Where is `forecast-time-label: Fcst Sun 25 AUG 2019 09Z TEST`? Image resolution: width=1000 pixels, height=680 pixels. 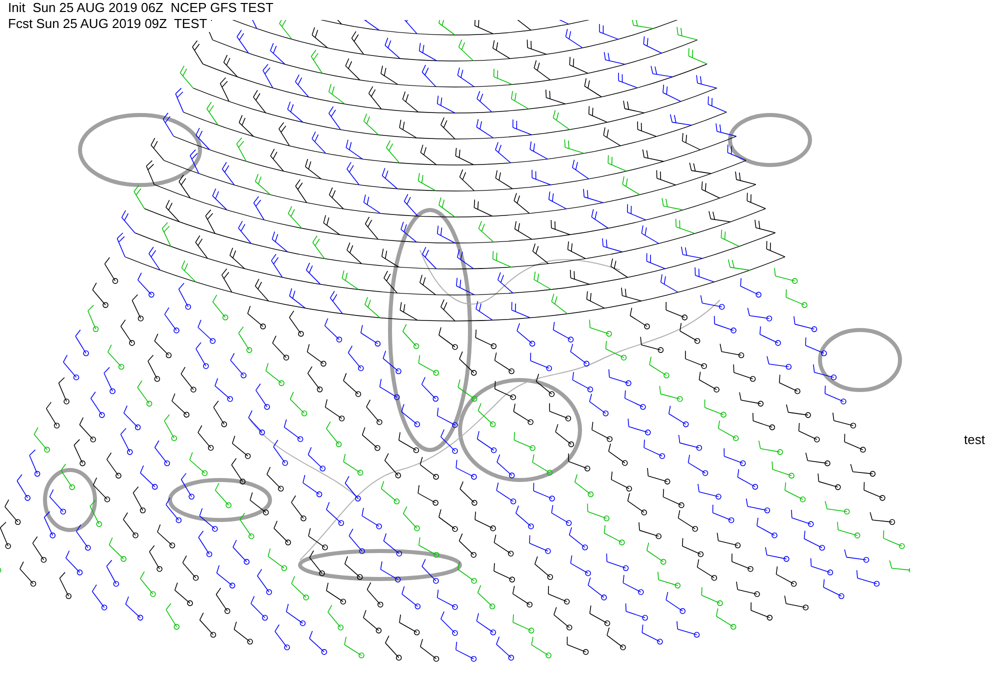
forecast-time-label: Fcst Sun 25 AUG 2019 09Z TEST is located at coordinates (110, 24).